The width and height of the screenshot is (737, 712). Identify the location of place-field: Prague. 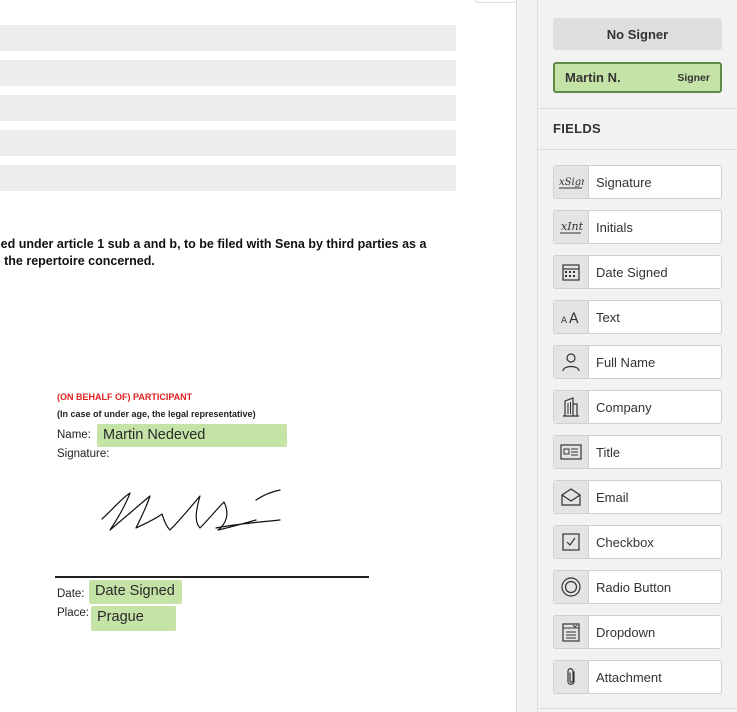
(133, 618).